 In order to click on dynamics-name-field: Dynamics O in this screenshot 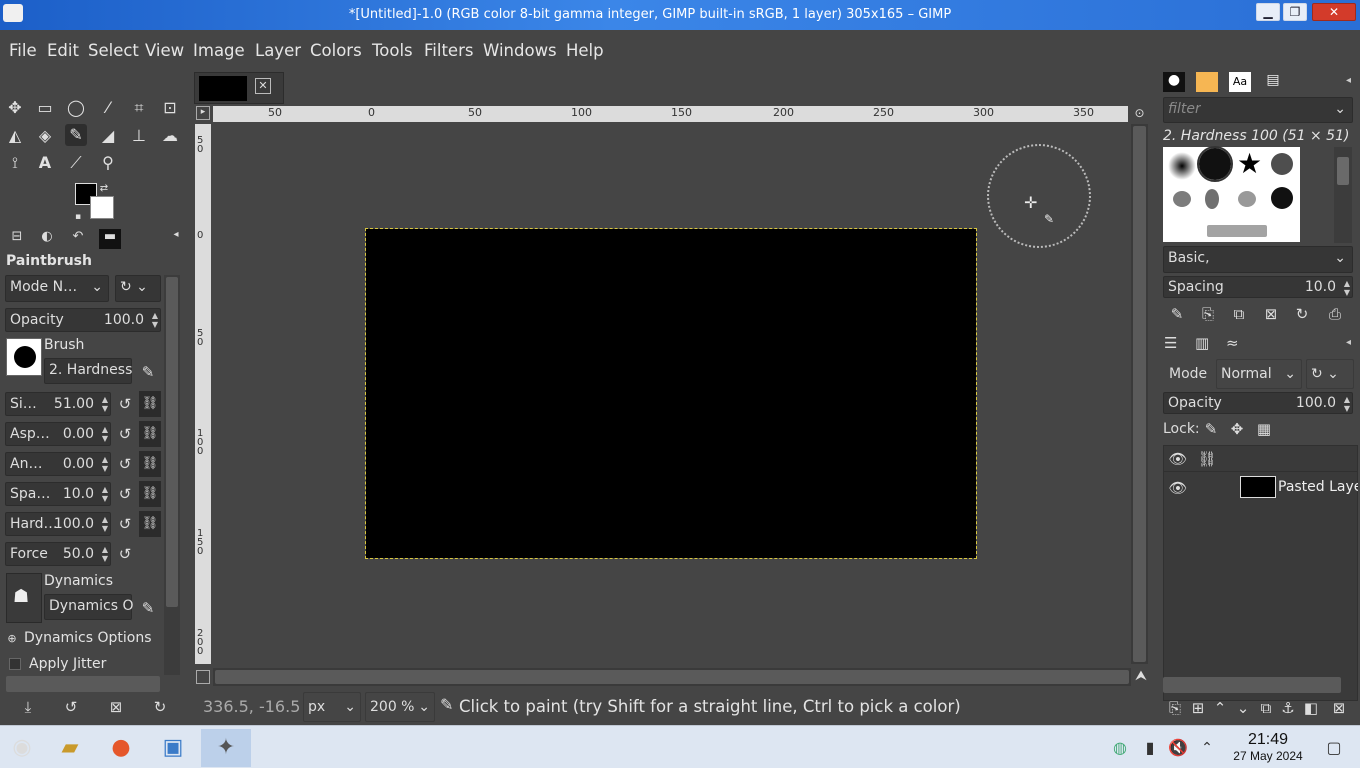, I will do `click(89, 607)`.